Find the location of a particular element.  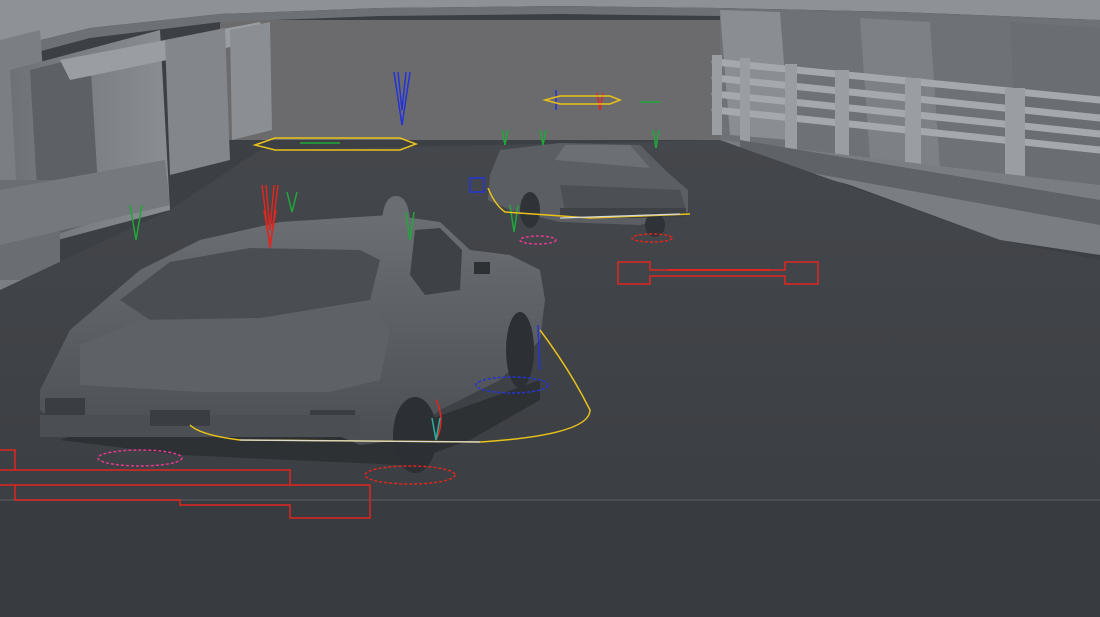

car-front-taillight-left is located at coordinates (65, 407).